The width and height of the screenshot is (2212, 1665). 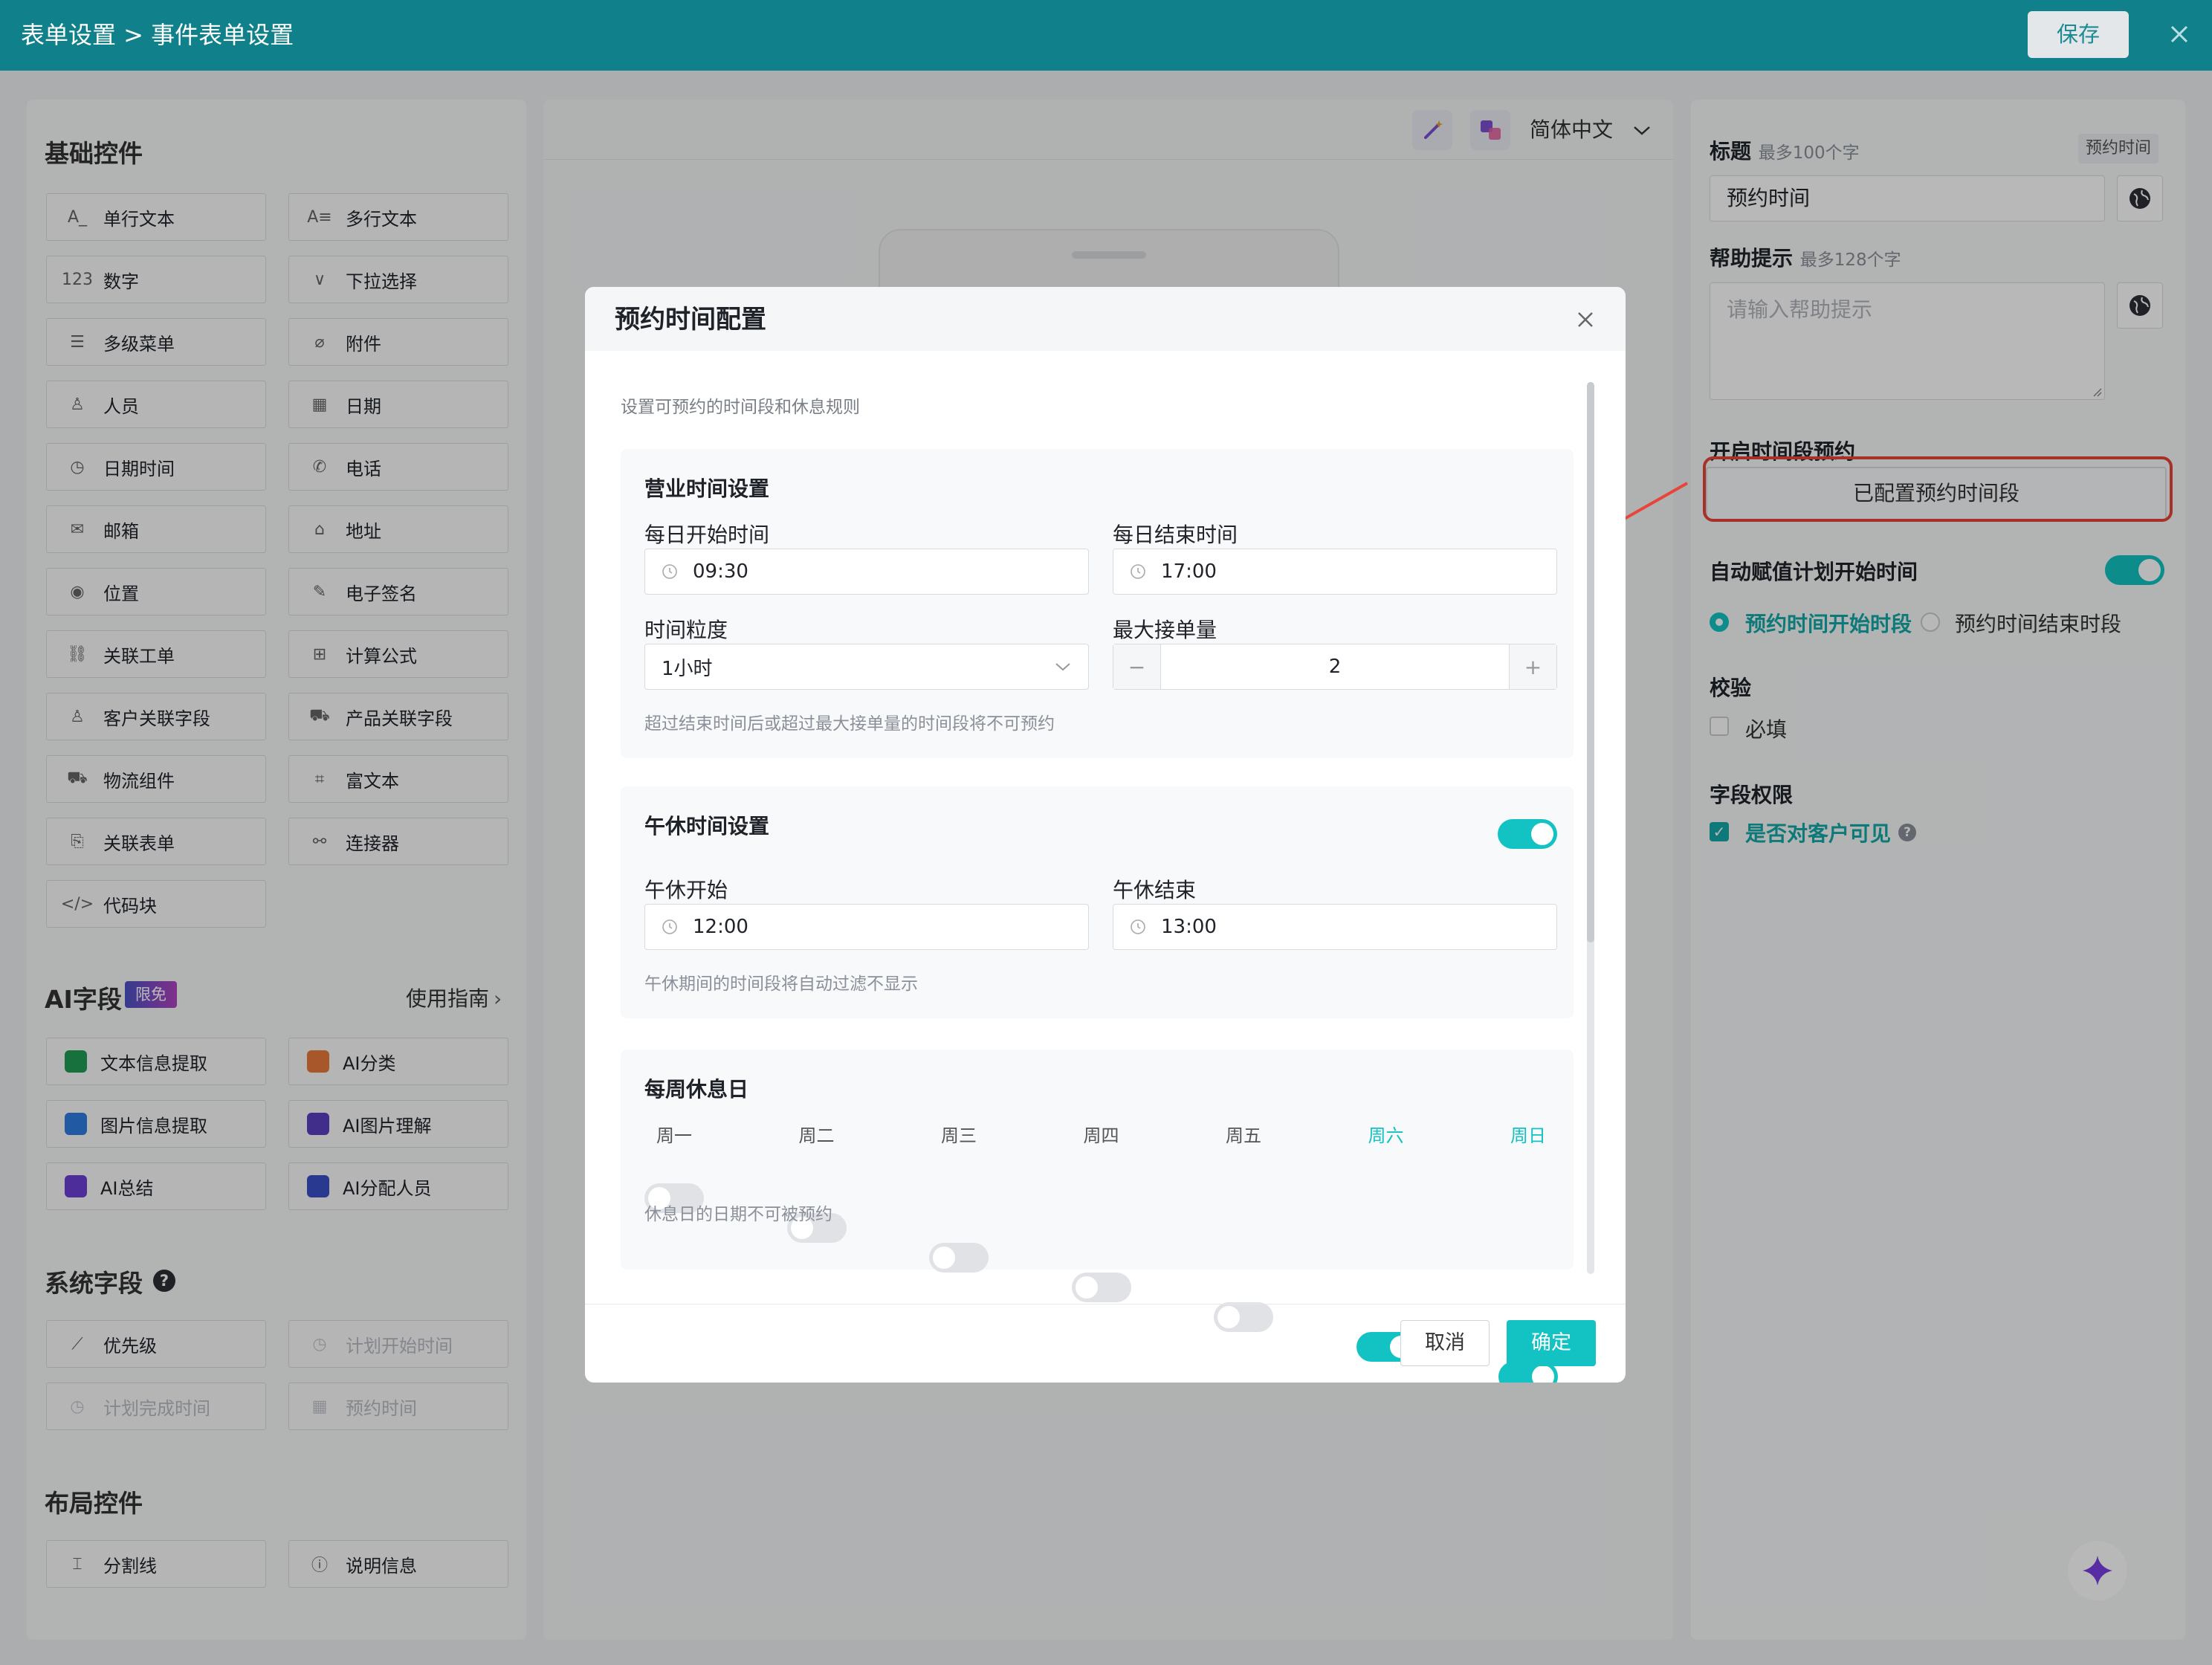 I want to click on granularity-select: 1小时, so click(x=866, y=667).